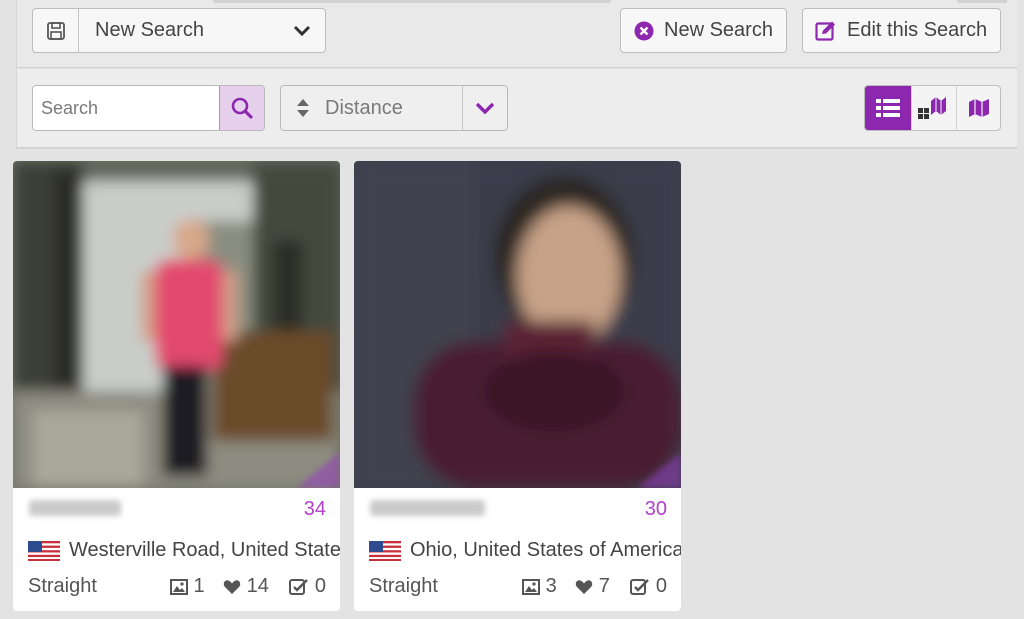  I want to click on profile-location: Ohio, United States of America, so click(525, 550).